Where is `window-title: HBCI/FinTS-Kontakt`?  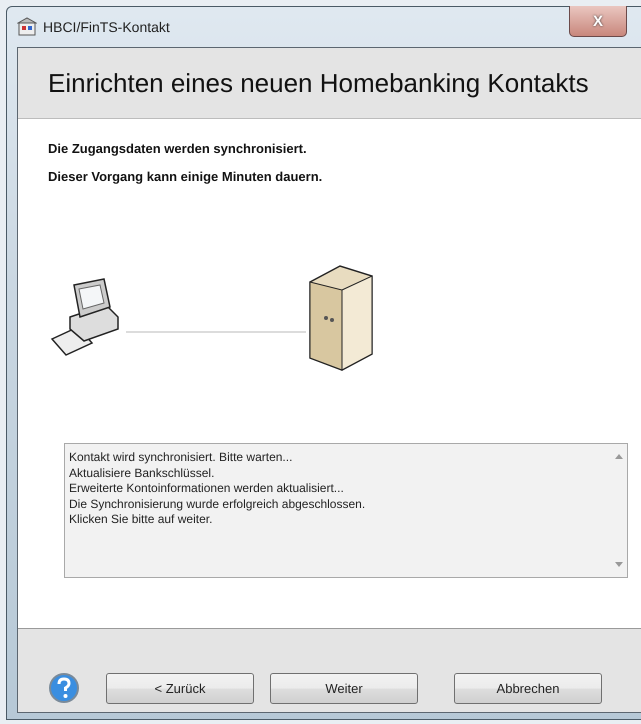 window-title: HBCI/FinTS-Kontakt is located at coordinates (106, 27).